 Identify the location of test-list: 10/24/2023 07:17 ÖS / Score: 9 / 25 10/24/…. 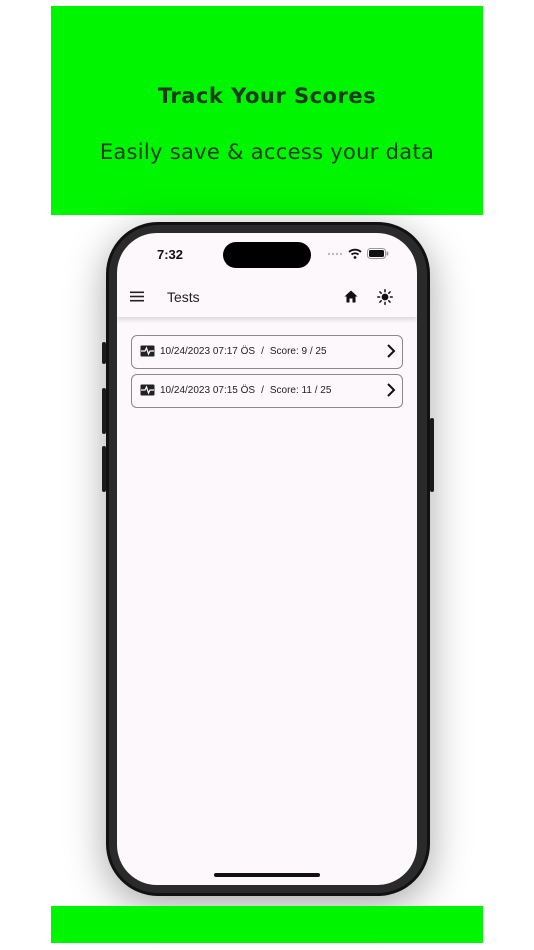
(267, 374).